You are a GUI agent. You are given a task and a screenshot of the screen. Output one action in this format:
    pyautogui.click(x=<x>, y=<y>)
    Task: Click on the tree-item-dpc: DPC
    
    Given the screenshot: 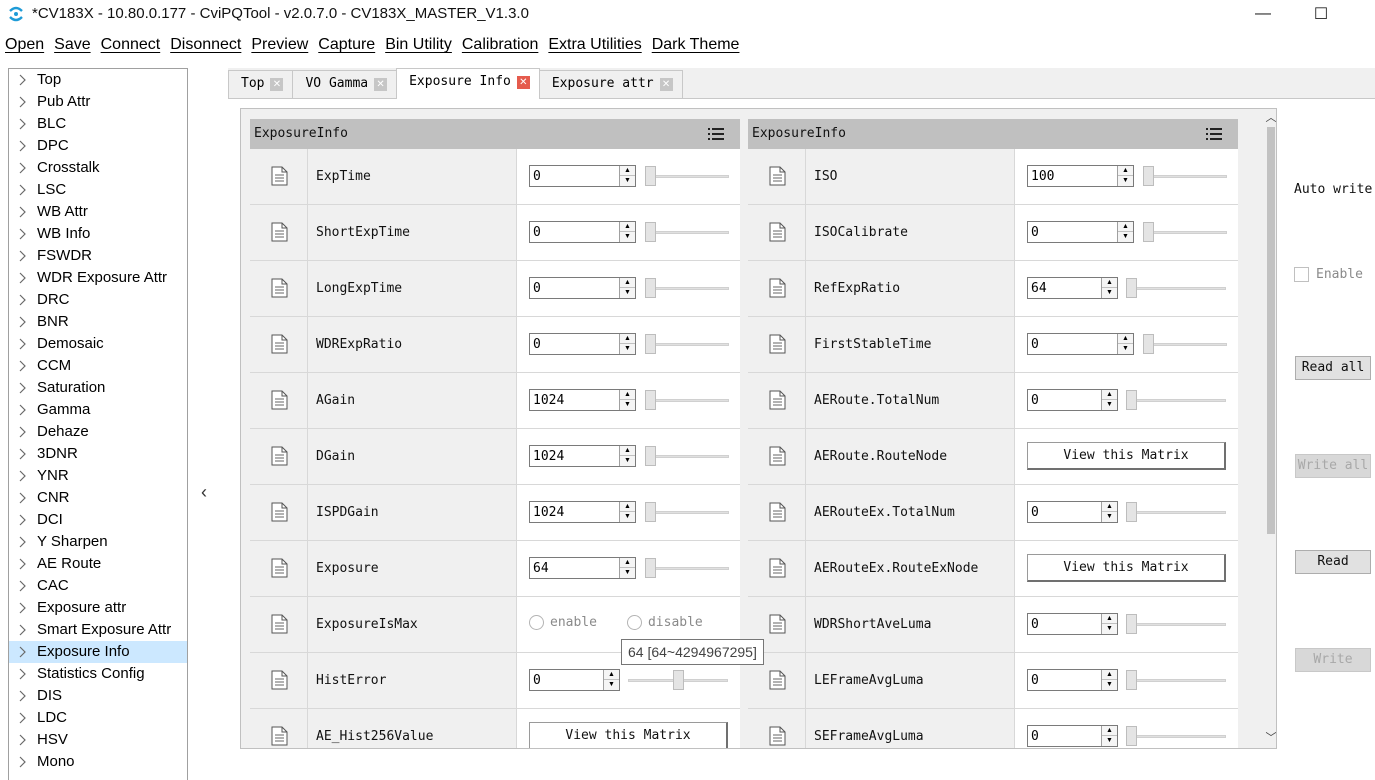 What is the action you would take?
    pyautogui.click(x=98, y=146)
    